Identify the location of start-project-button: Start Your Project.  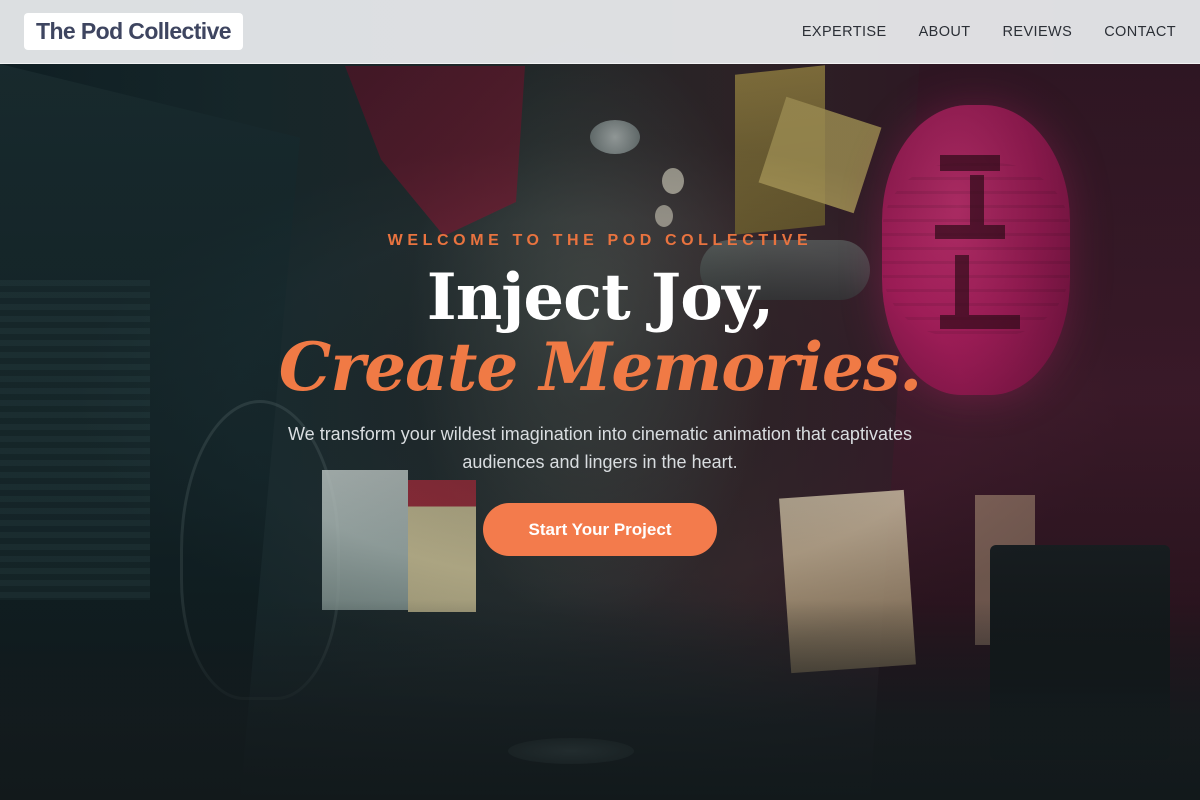
(600, 529).